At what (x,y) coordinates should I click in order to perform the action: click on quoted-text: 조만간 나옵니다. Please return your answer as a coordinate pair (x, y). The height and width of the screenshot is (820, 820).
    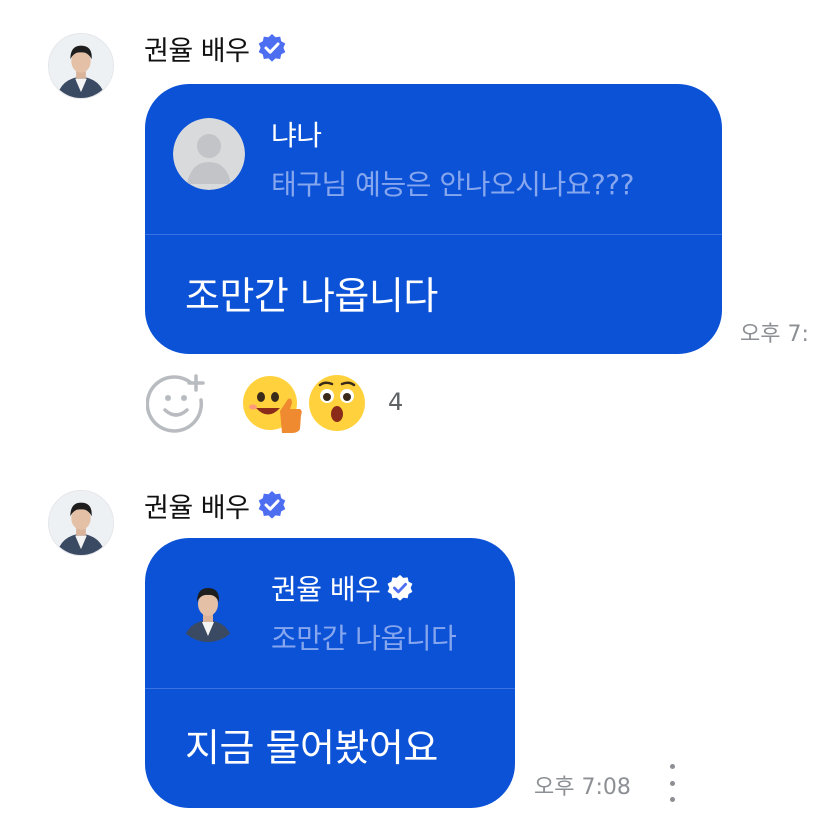
    Looking at the image, I should click on (364, 638).